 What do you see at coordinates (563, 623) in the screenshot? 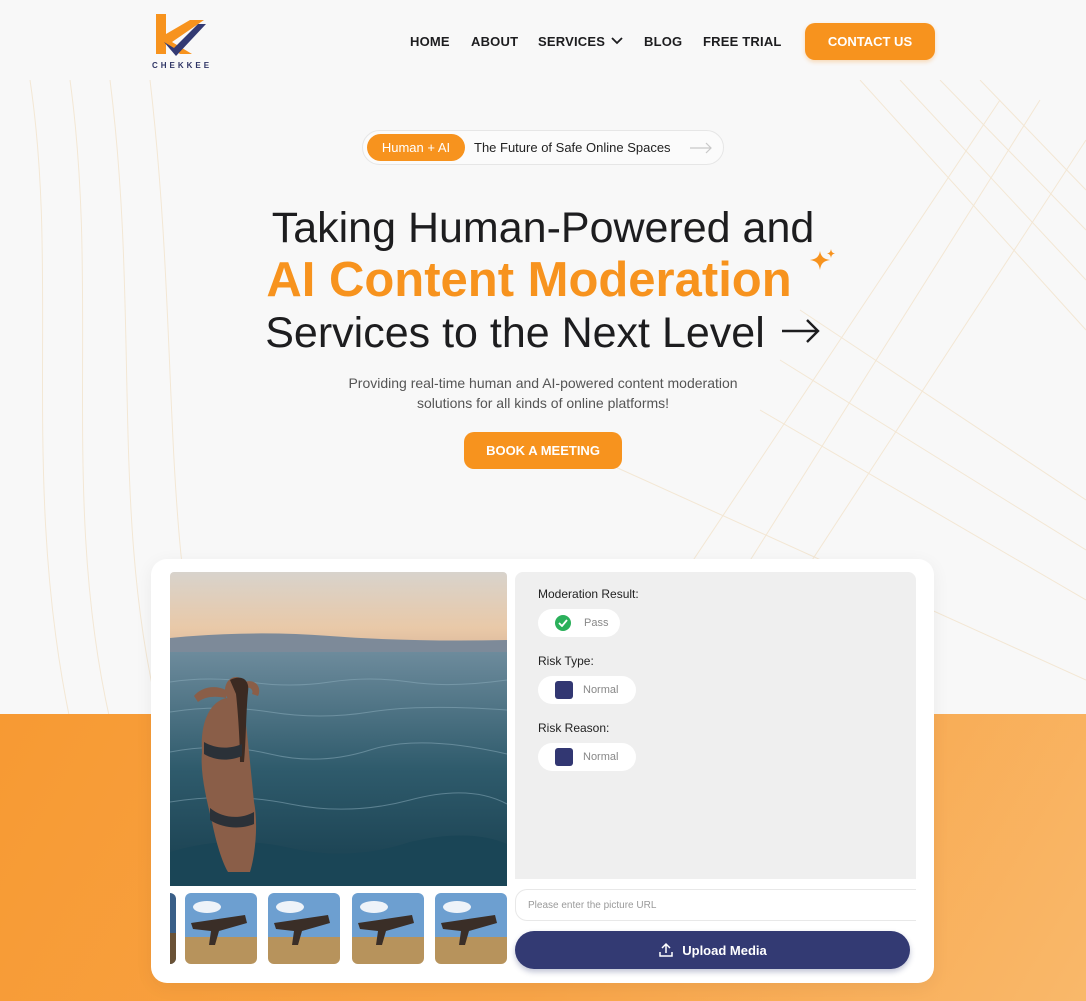
I see `check-icon` at bounding box center [563, 623].